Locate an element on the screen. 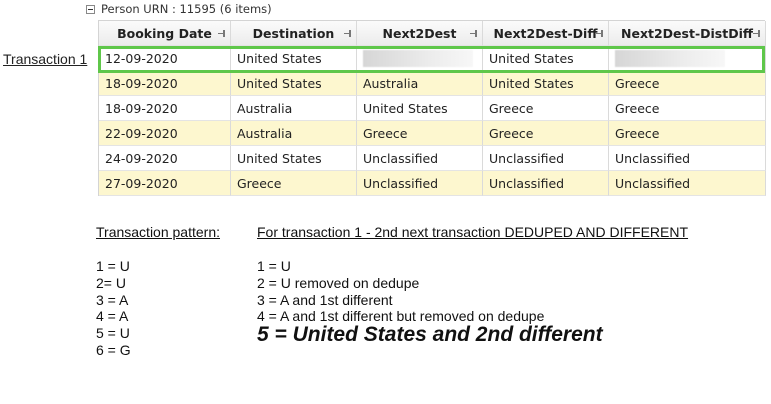 This screenshot has height=404, width=771. cell-next2dest-redacted is located at coordinates (420, 58).